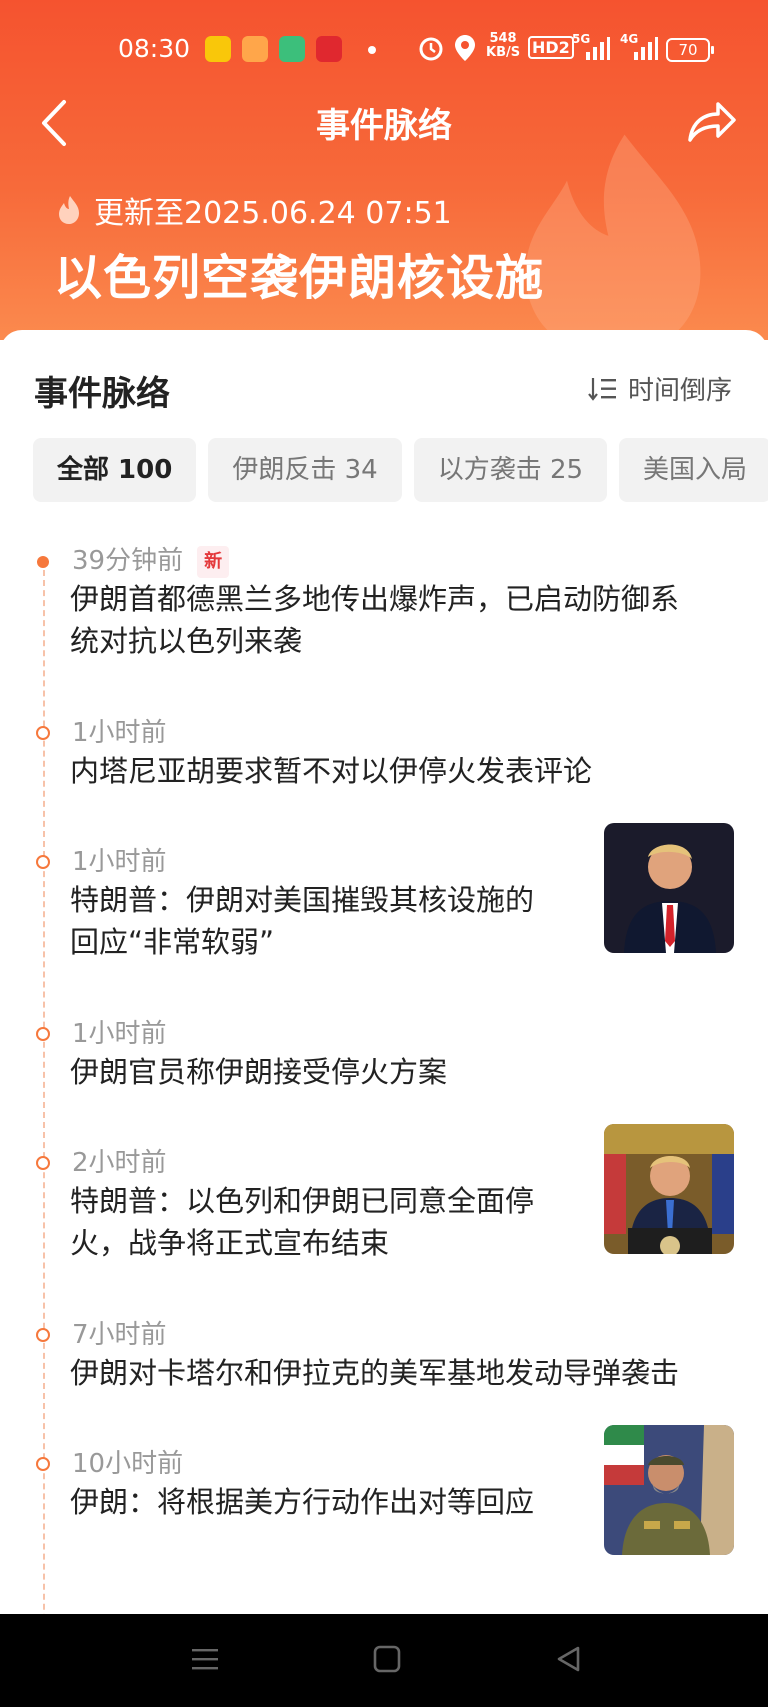 The width and height of the screenshot is (768, 1707). What do you see at coordinates (119, 1163) in the screenshot?
I see `item-time: 2小时前` at bounding box center [119, 1163].